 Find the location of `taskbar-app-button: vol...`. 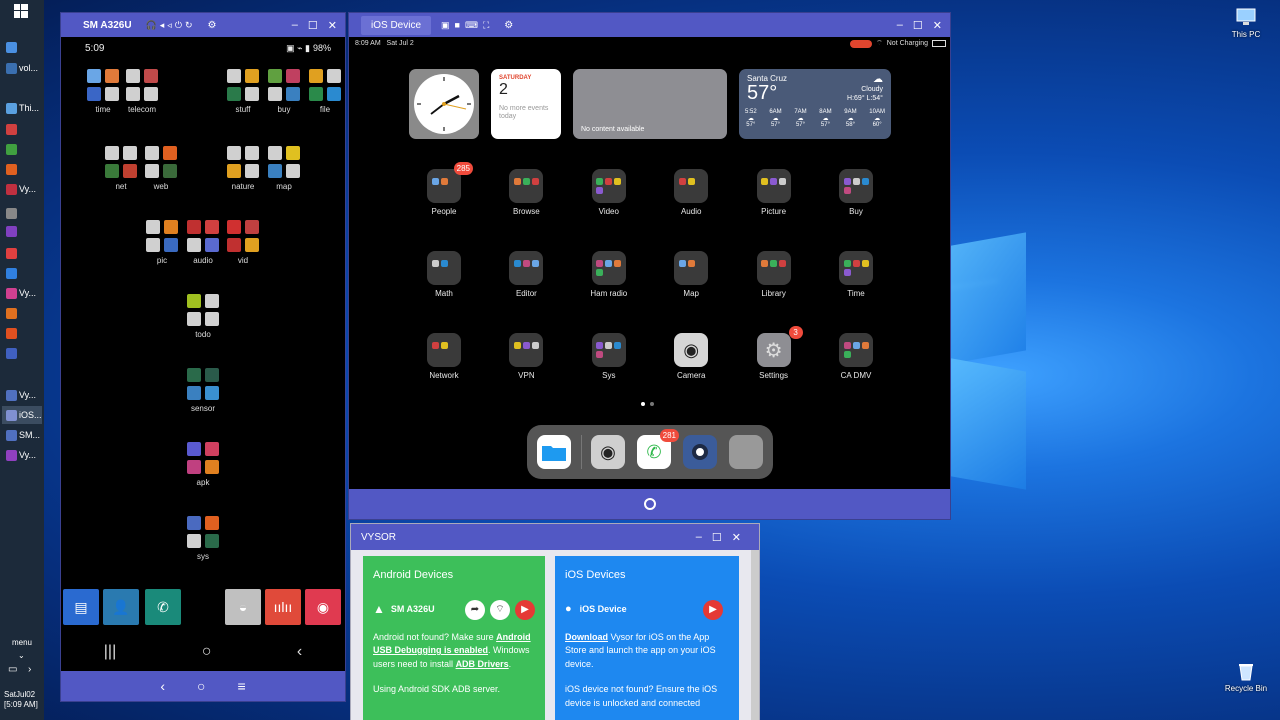

taskbar-app-button: vol... is located at coordinates (22, 68).